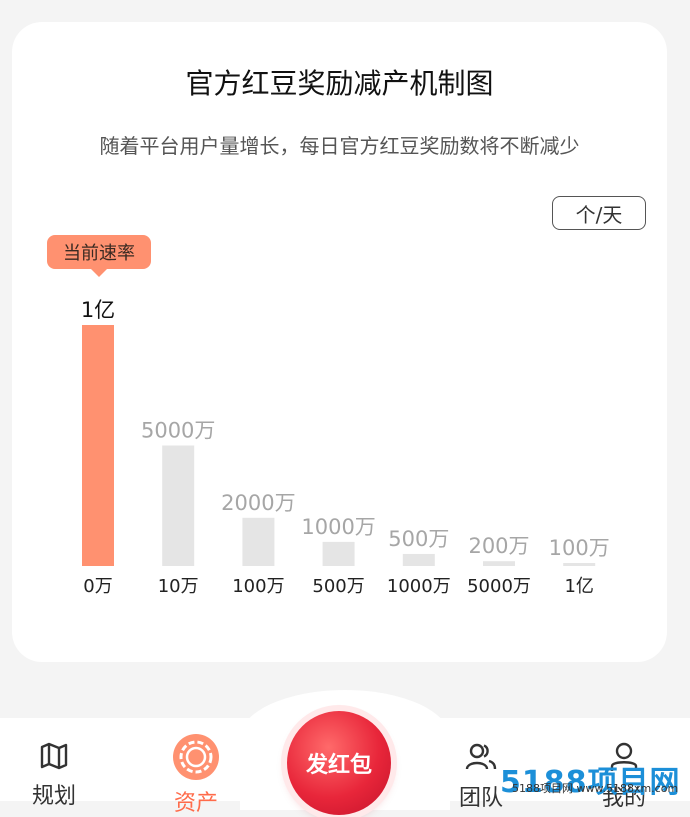  I want to click on x-tick-label-5: 5000万, so click(499, 586).